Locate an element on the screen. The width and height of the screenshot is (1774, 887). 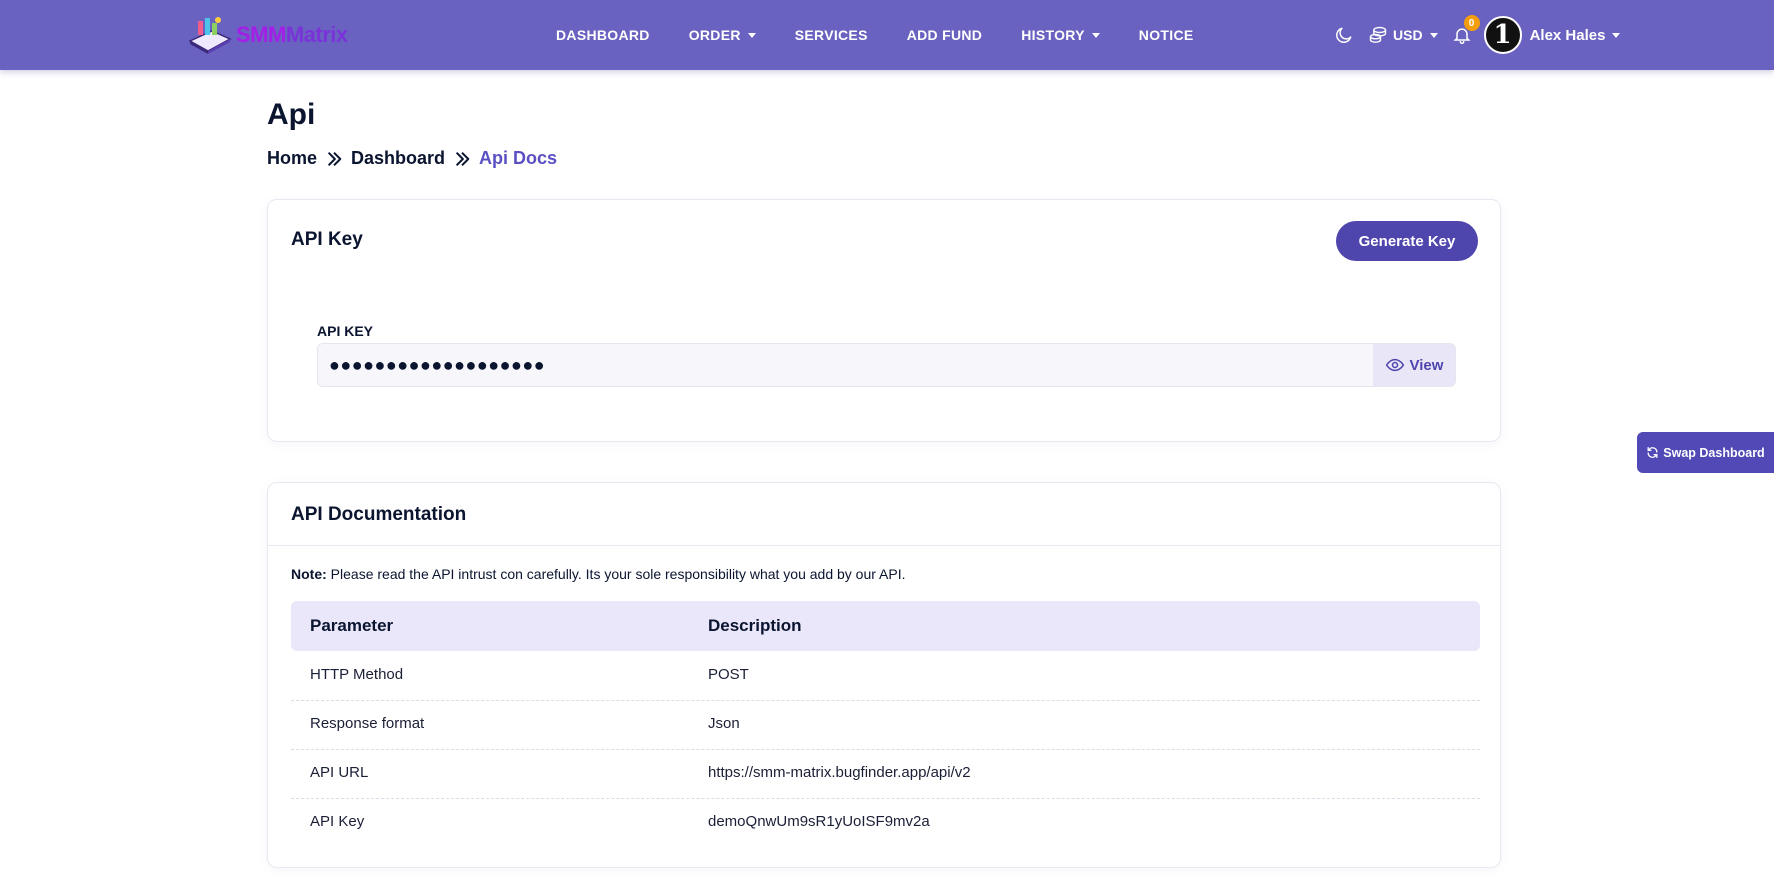
nav-history: HISTORY is located at coordinates (1060, 35).